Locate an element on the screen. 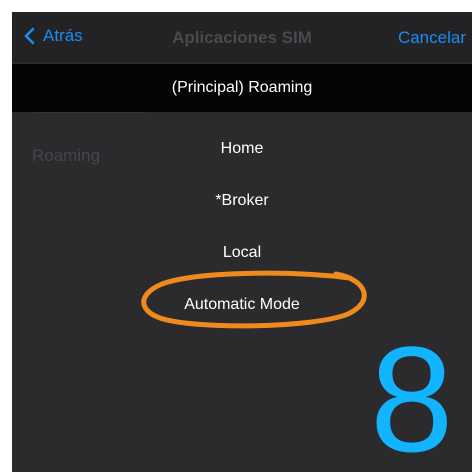 The height and width of the screenshot is (472, 472). step-number-annotation: 8 is located at coordinates (412, 393).